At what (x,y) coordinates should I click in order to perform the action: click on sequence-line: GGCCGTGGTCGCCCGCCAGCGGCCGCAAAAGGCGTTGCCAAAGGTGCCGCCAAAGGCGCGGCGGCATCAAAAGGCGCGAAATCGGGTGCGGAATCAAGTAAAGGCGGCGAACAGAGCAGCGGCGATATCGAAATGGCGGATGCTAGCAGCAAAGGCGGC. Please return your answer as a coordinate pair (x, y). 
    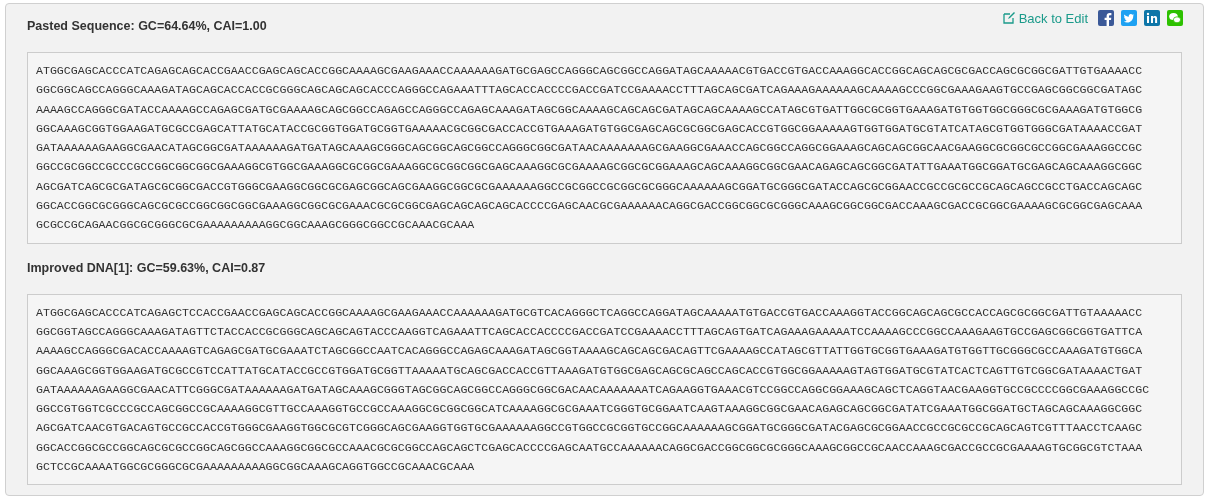
    Looking at the image, I should click on (589, 409).